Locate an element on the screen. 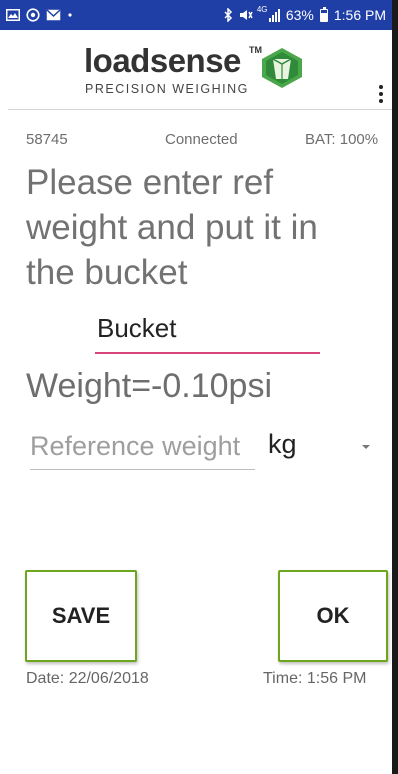  app-header: loadsense TM PRECISION WEIGHING is located at coordinates (196, 70).